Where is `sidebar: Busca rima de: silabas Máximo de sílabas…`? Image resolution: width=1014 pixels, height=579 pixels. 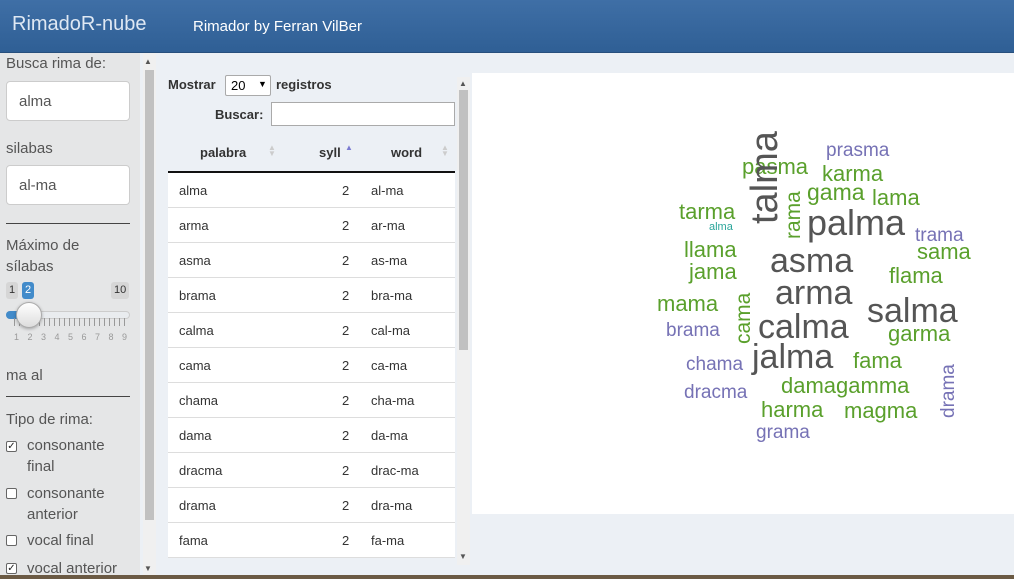 sidebar: Busca rima de: silabas Máximo de sílabas… is located at coordinates (70, 316).